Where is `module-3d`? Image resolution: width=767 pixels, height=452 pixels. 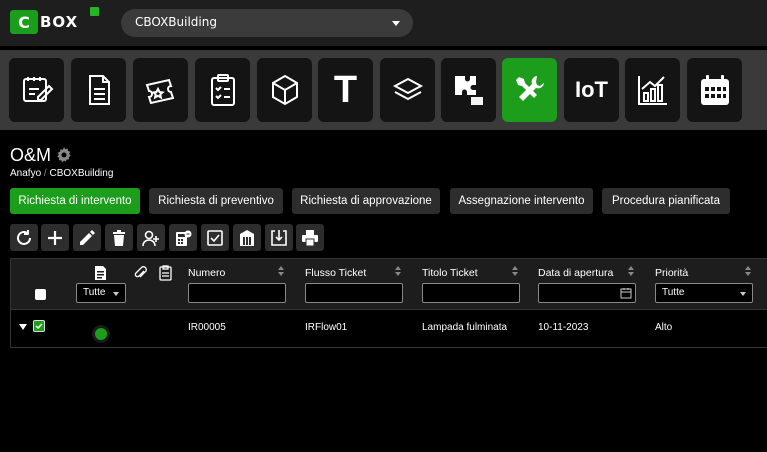
module-3d is located at coordinates (284, 90).